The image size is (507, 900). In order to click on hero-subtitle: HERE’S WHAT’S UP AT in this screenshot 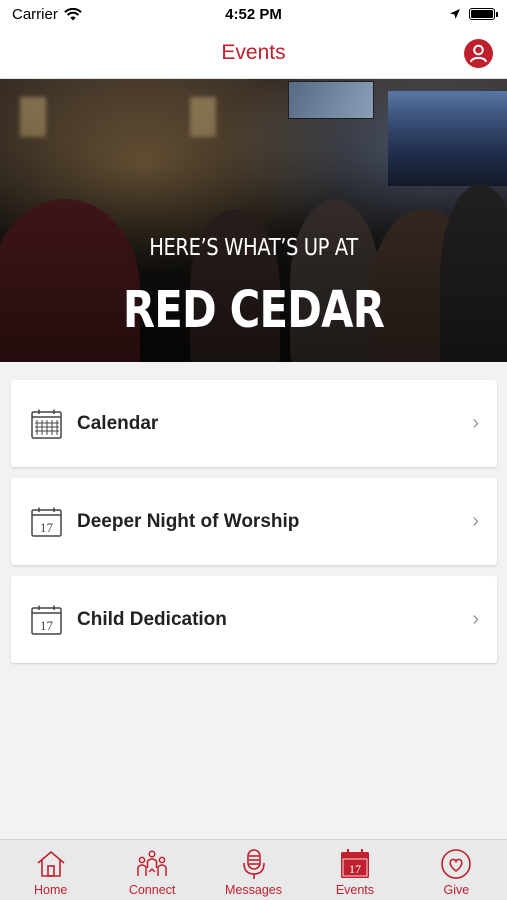, I will do `click(253, 248)`.